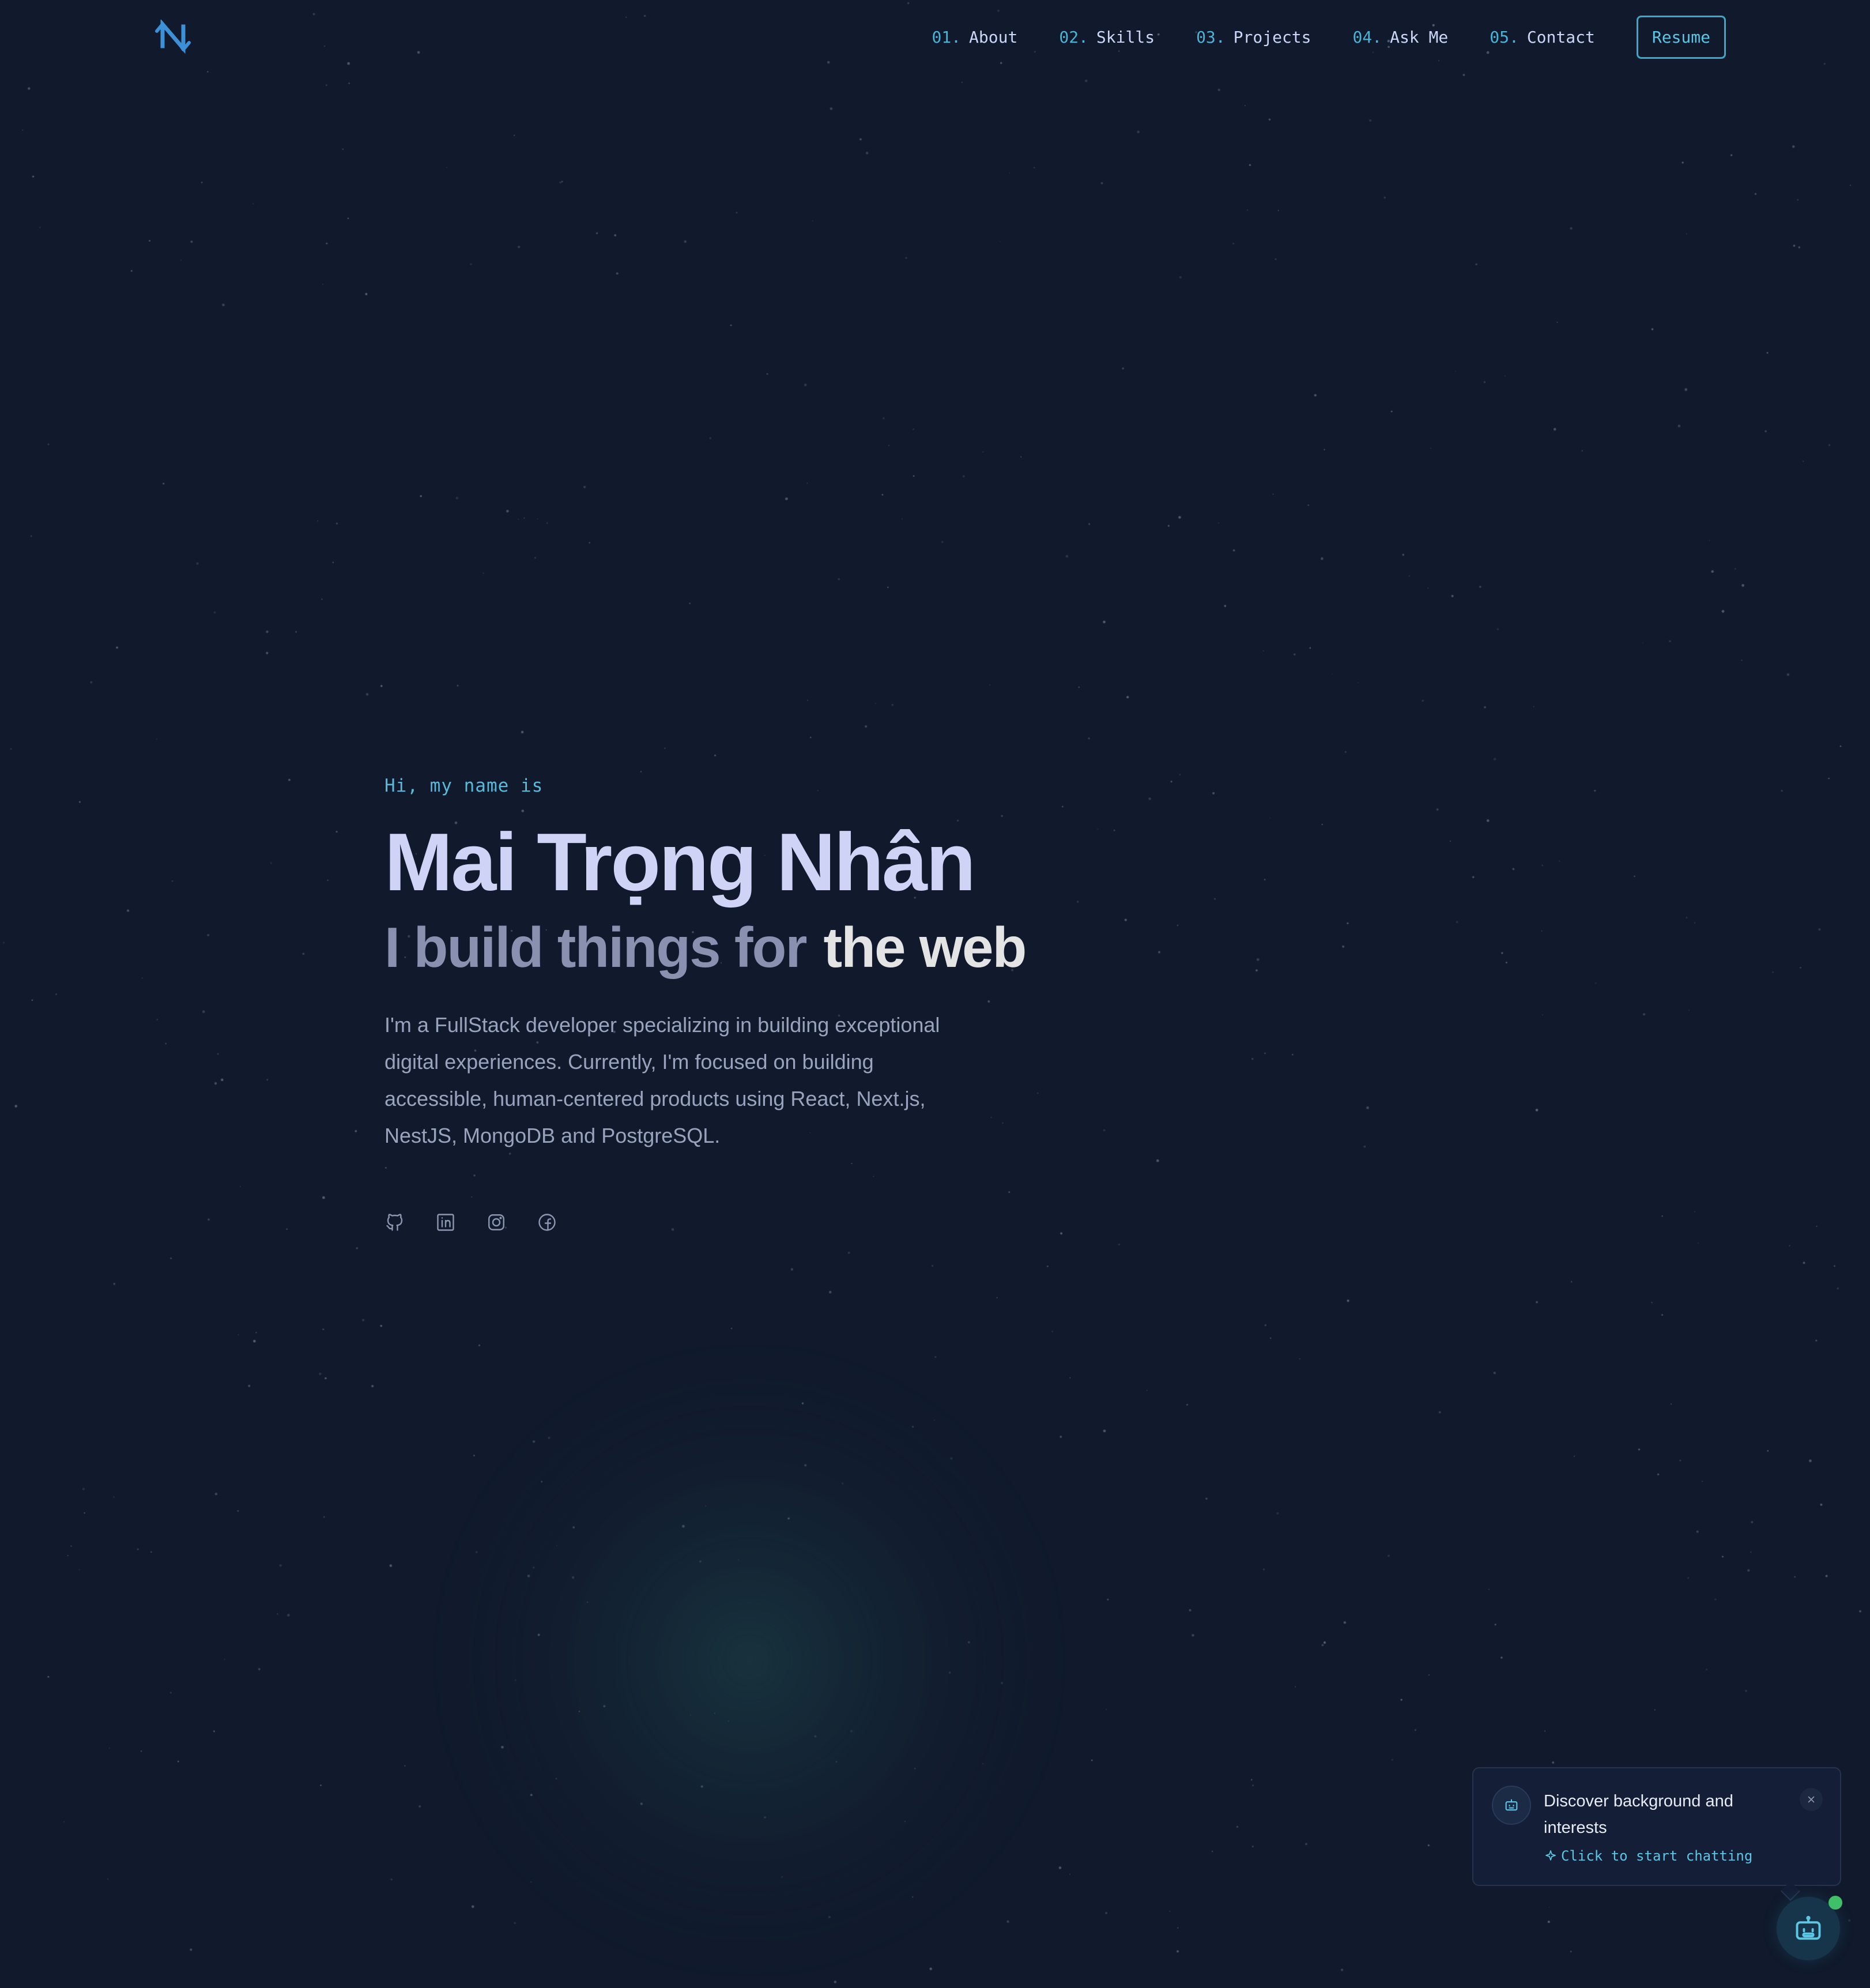 The height and width of the screenshot is (1988, 1870). Describe the element at coordinates (1367, 37) in the screenshot. I see `nav-number: 04.` at that location.